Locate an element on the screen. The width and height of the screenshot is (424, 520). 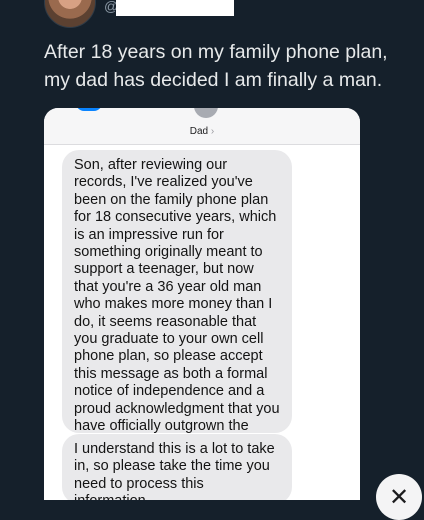
messages-header: D Dad › is located at coordinates (202, 126).